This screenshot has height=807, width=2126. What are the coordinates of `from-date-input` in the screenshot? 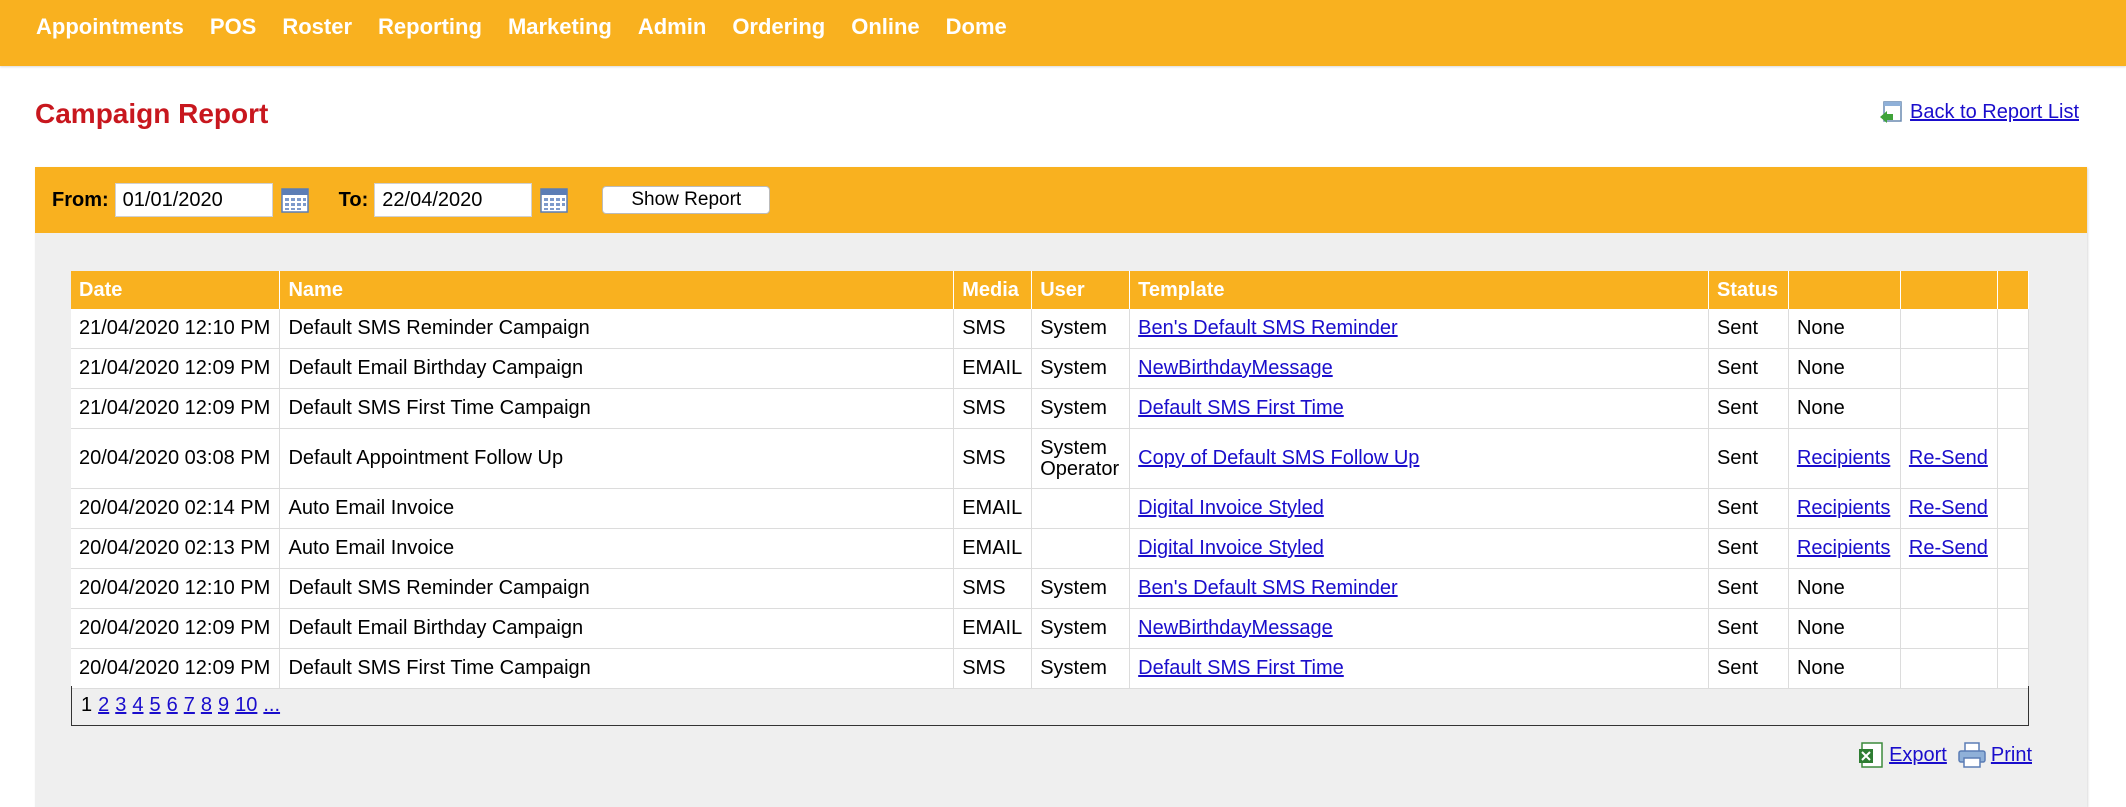 It's located at (193, 200).